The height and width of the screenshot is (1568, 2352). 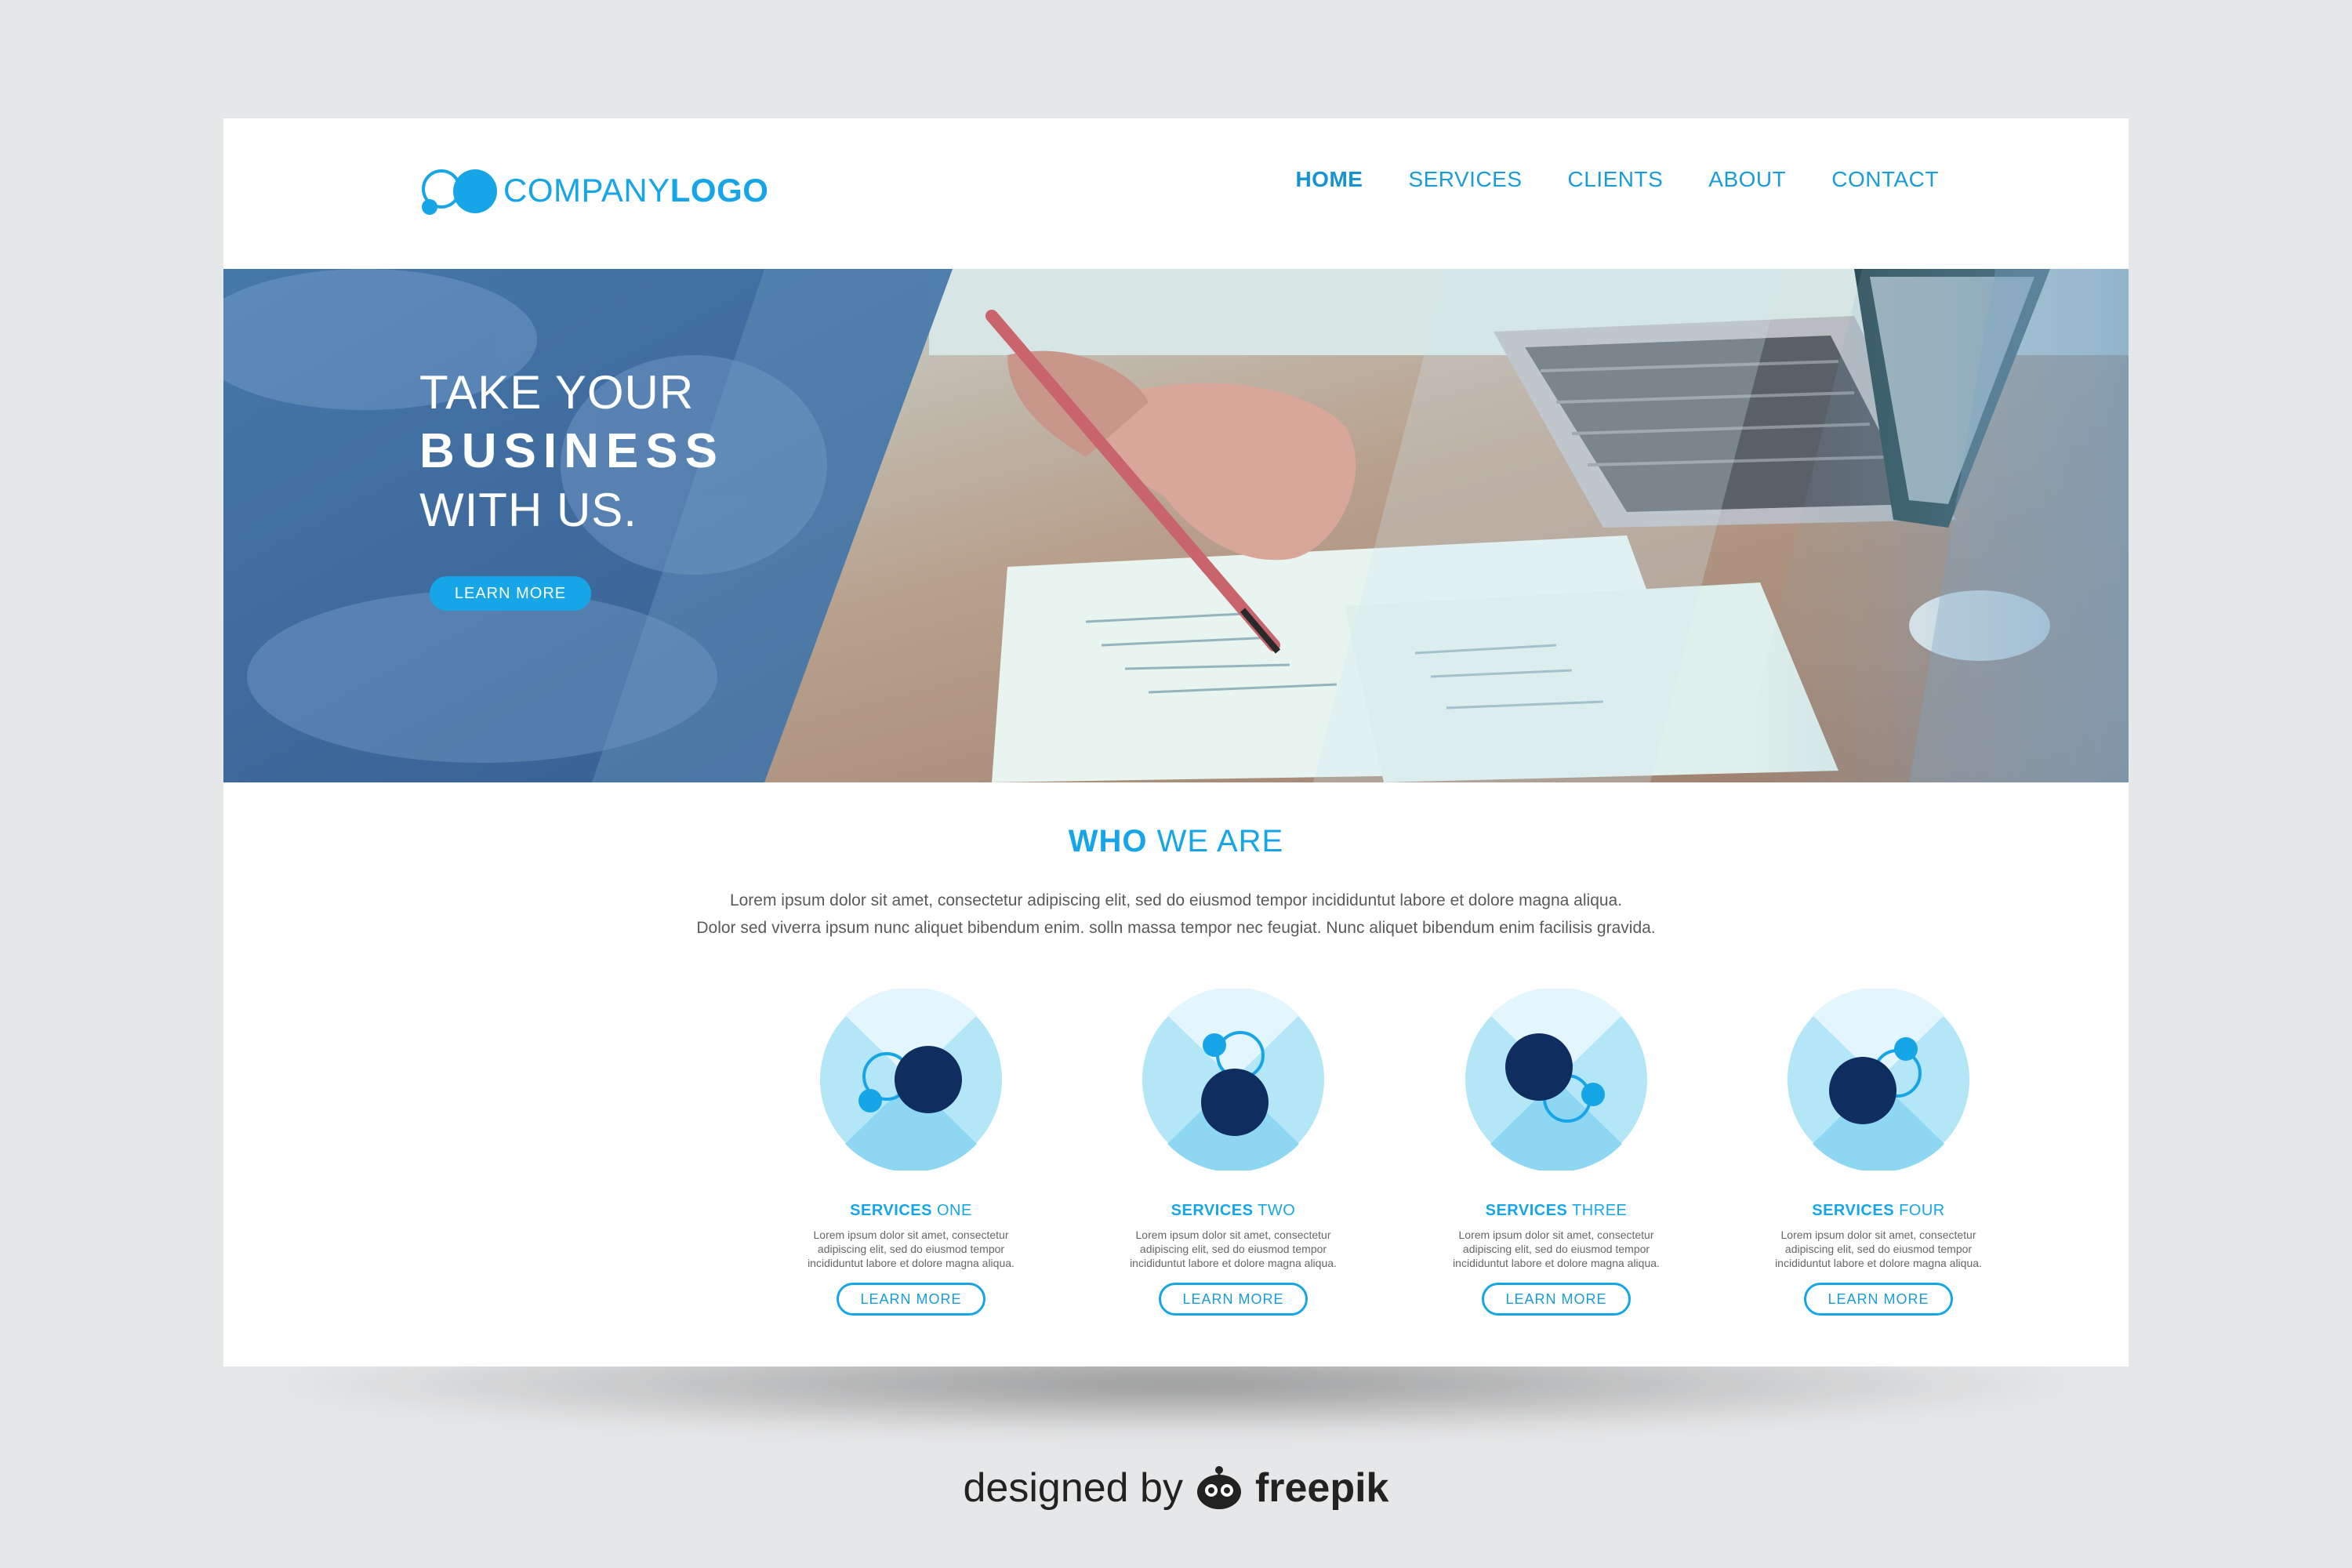 What do you see at coordinates (1176, 841) in the screenshot?
I see `who-we-are-heading: WHO WE ARE` at bounding box center [1176, 841].